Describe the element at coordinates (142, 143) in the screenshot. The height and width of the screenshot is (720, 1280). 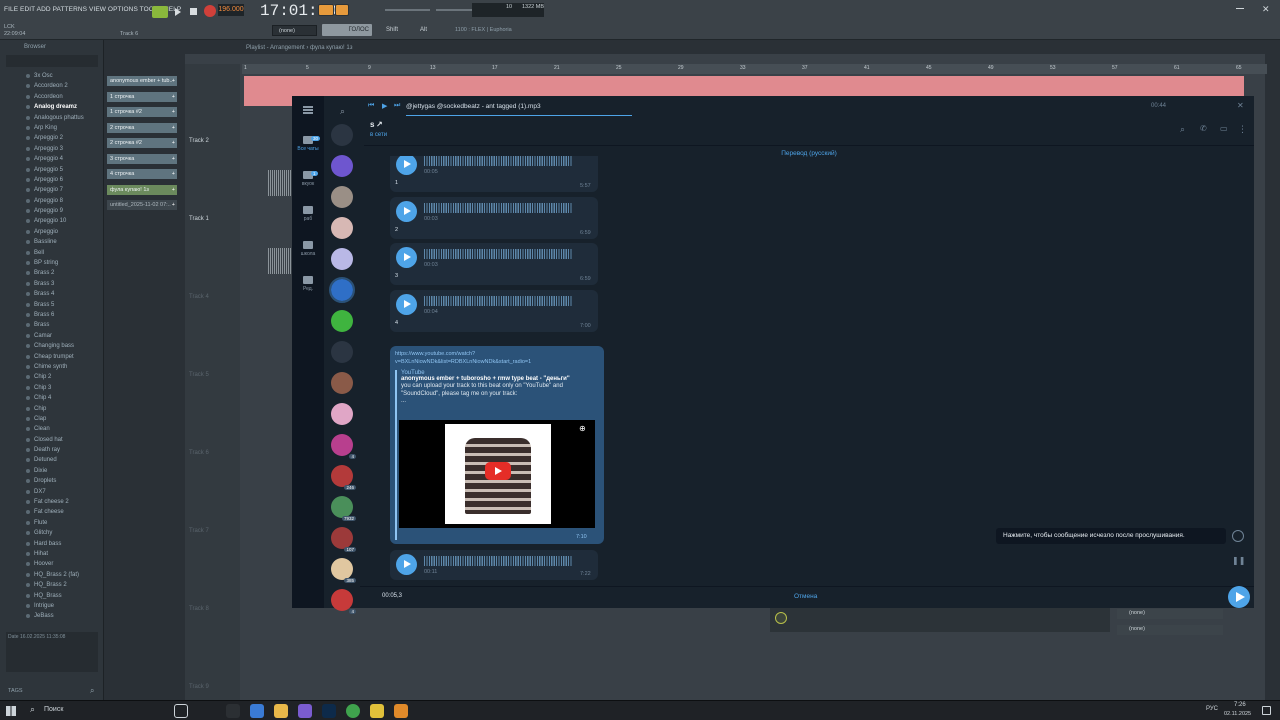
I see `pattern-item: 2 строчка #2` at that location.